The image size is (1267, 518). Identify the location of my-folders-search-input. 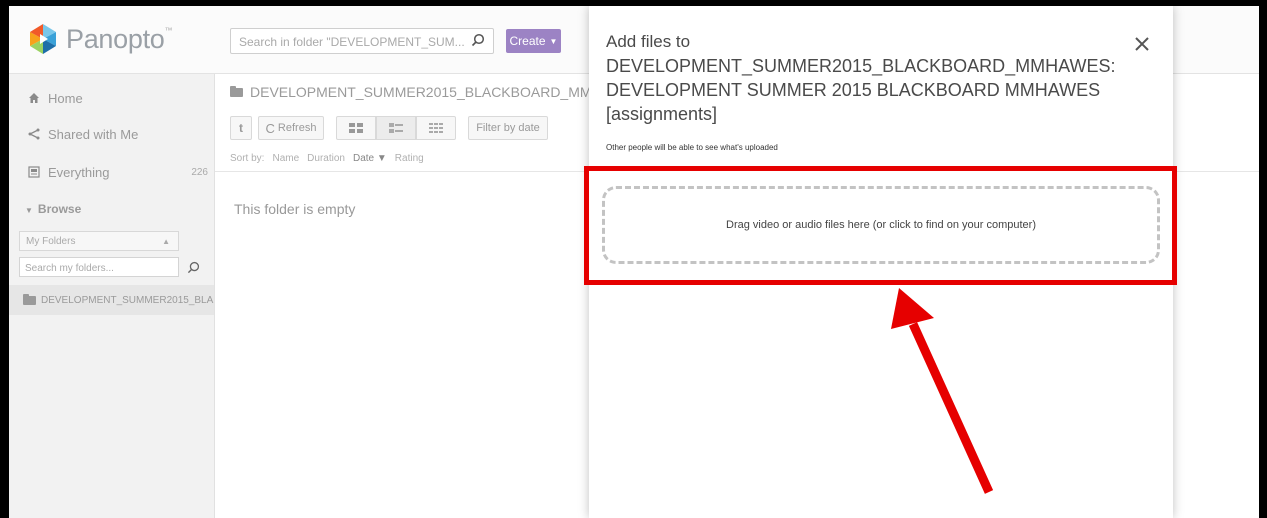
(100, 268).